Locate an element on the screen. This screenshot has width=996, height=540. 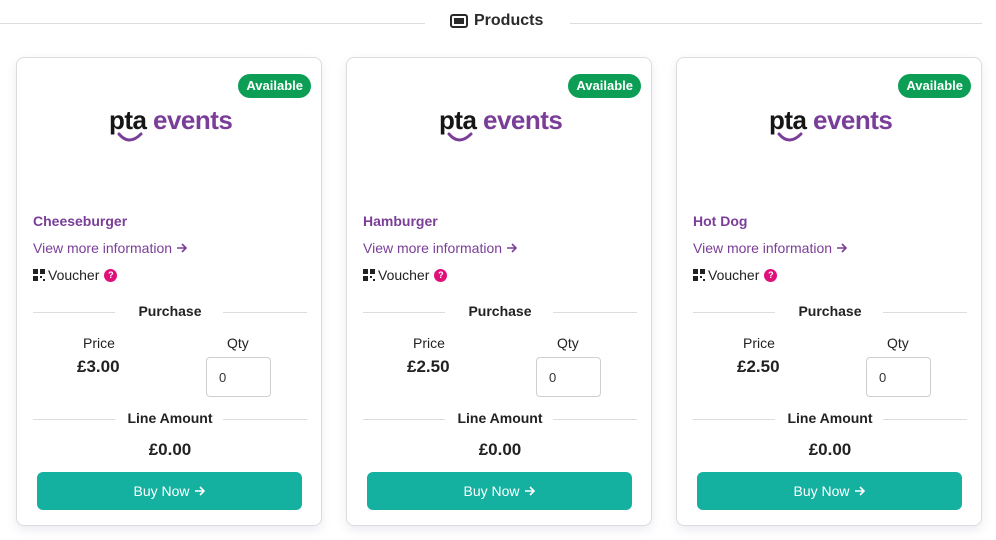
divider-right is located at coordinates (776, 23).